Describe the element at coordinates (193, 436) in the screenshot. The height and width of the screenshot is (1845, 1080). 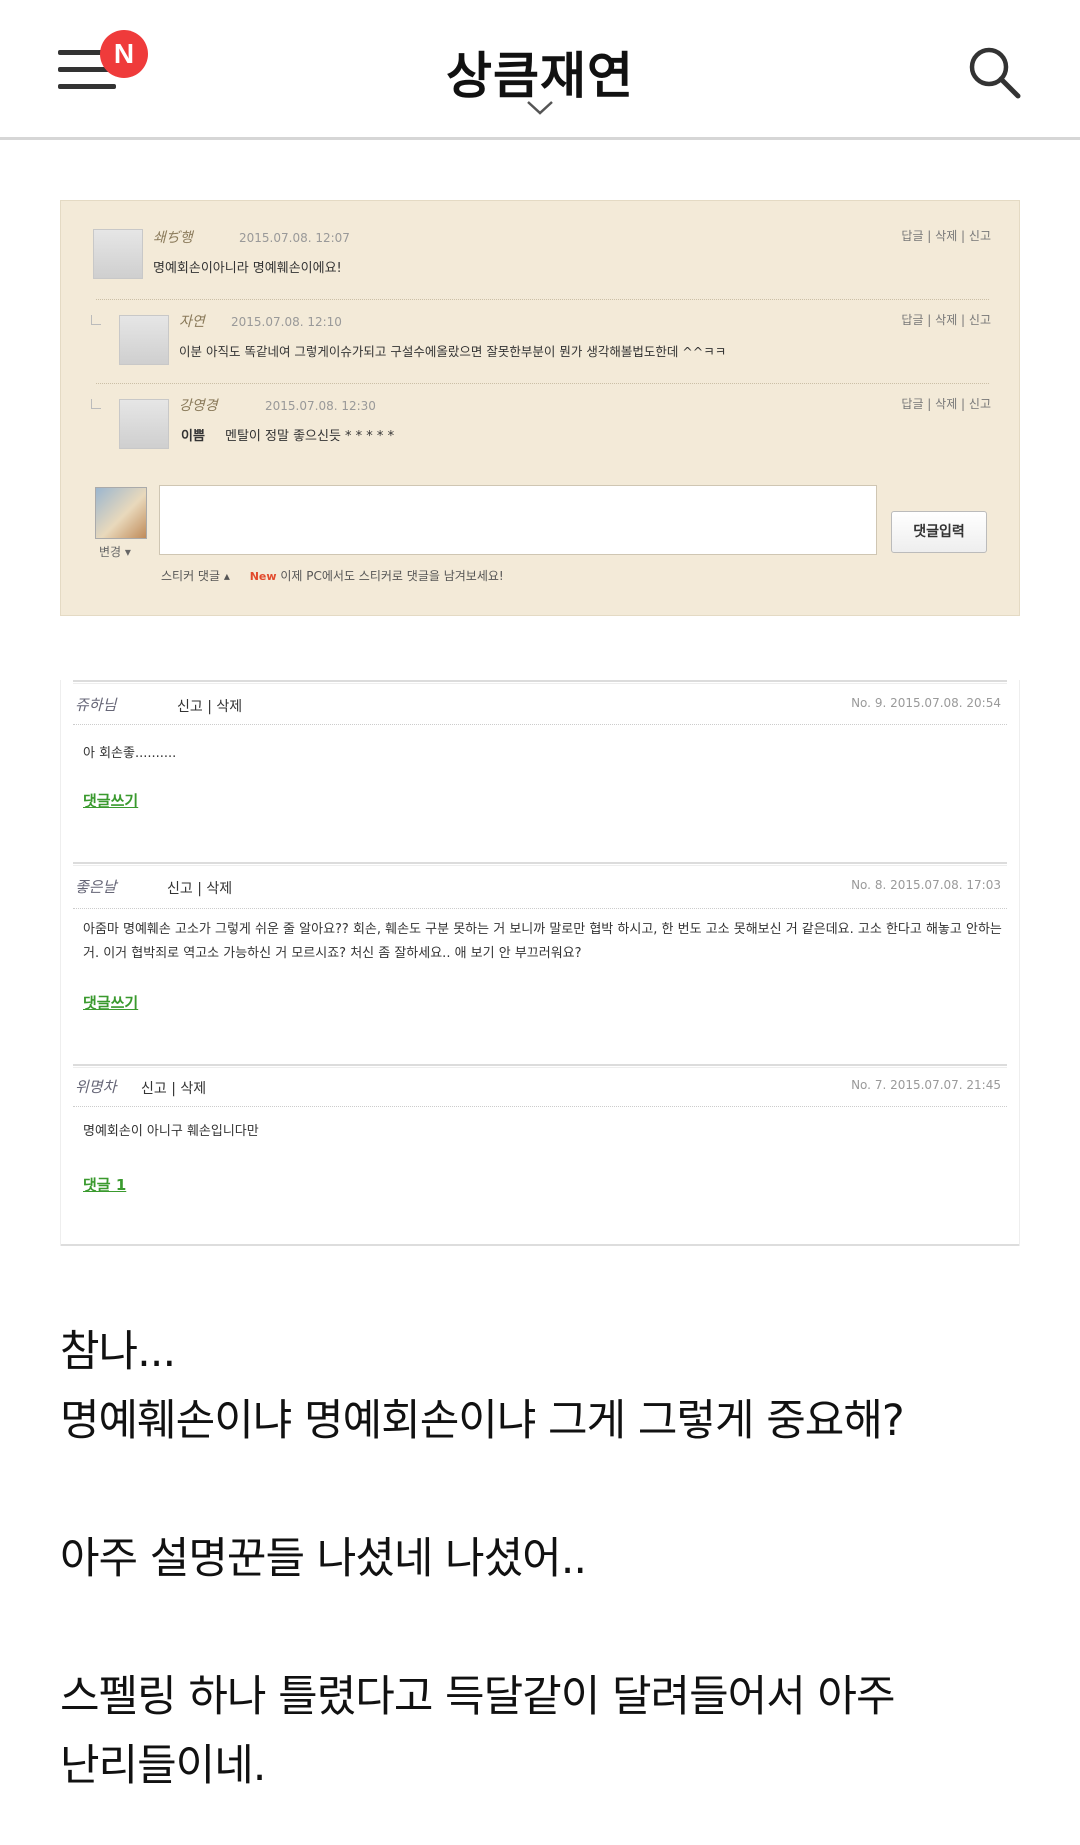
I see `comment-text-bold: 이쁨` at that location.